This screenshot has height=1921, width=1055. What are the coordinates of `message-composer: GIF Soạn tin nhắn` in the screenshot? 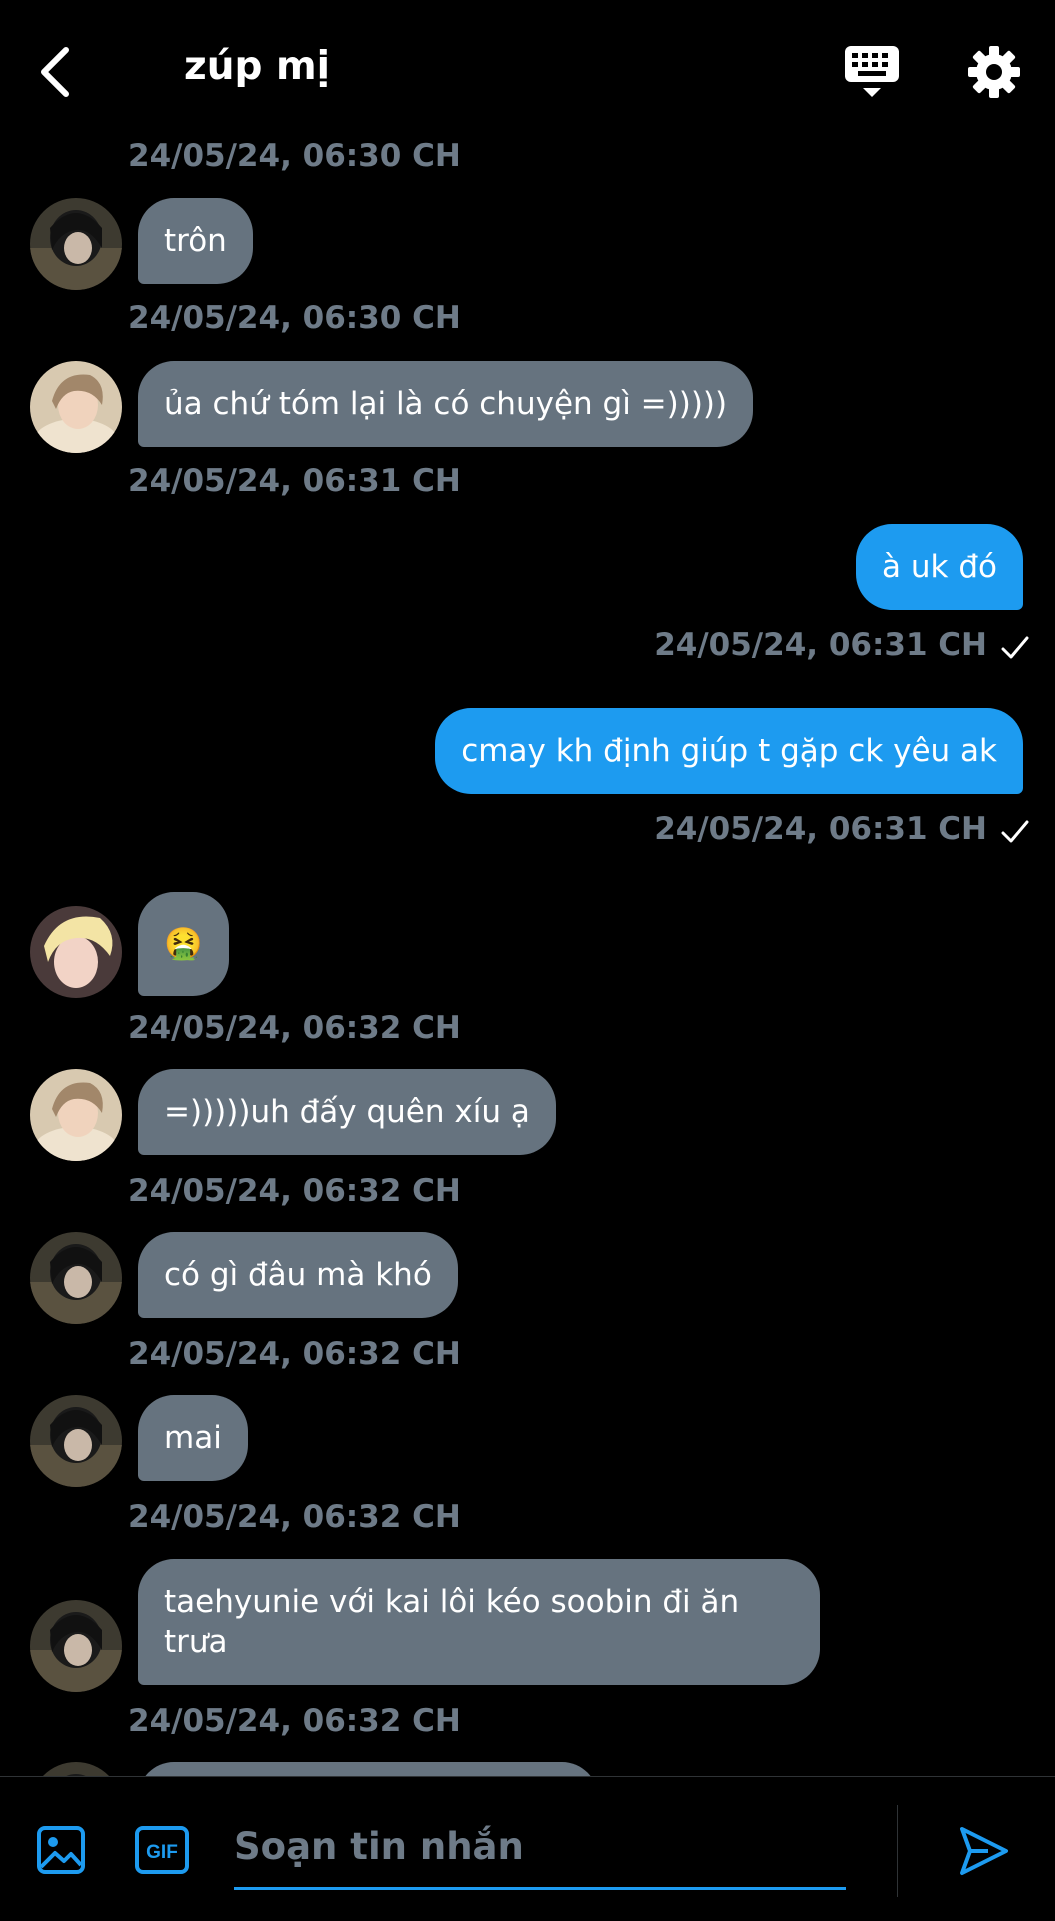 It's located at (527, 1848).